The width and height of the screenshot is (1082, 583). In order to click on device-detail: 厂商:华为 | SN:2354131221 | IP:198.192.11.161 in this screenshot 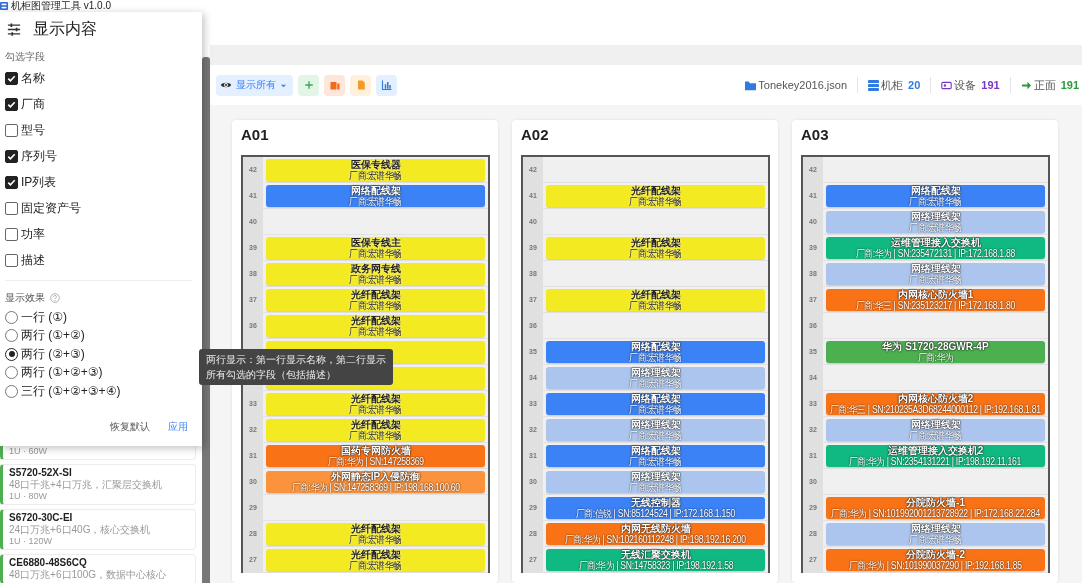, I will do `click(935, 461)`.